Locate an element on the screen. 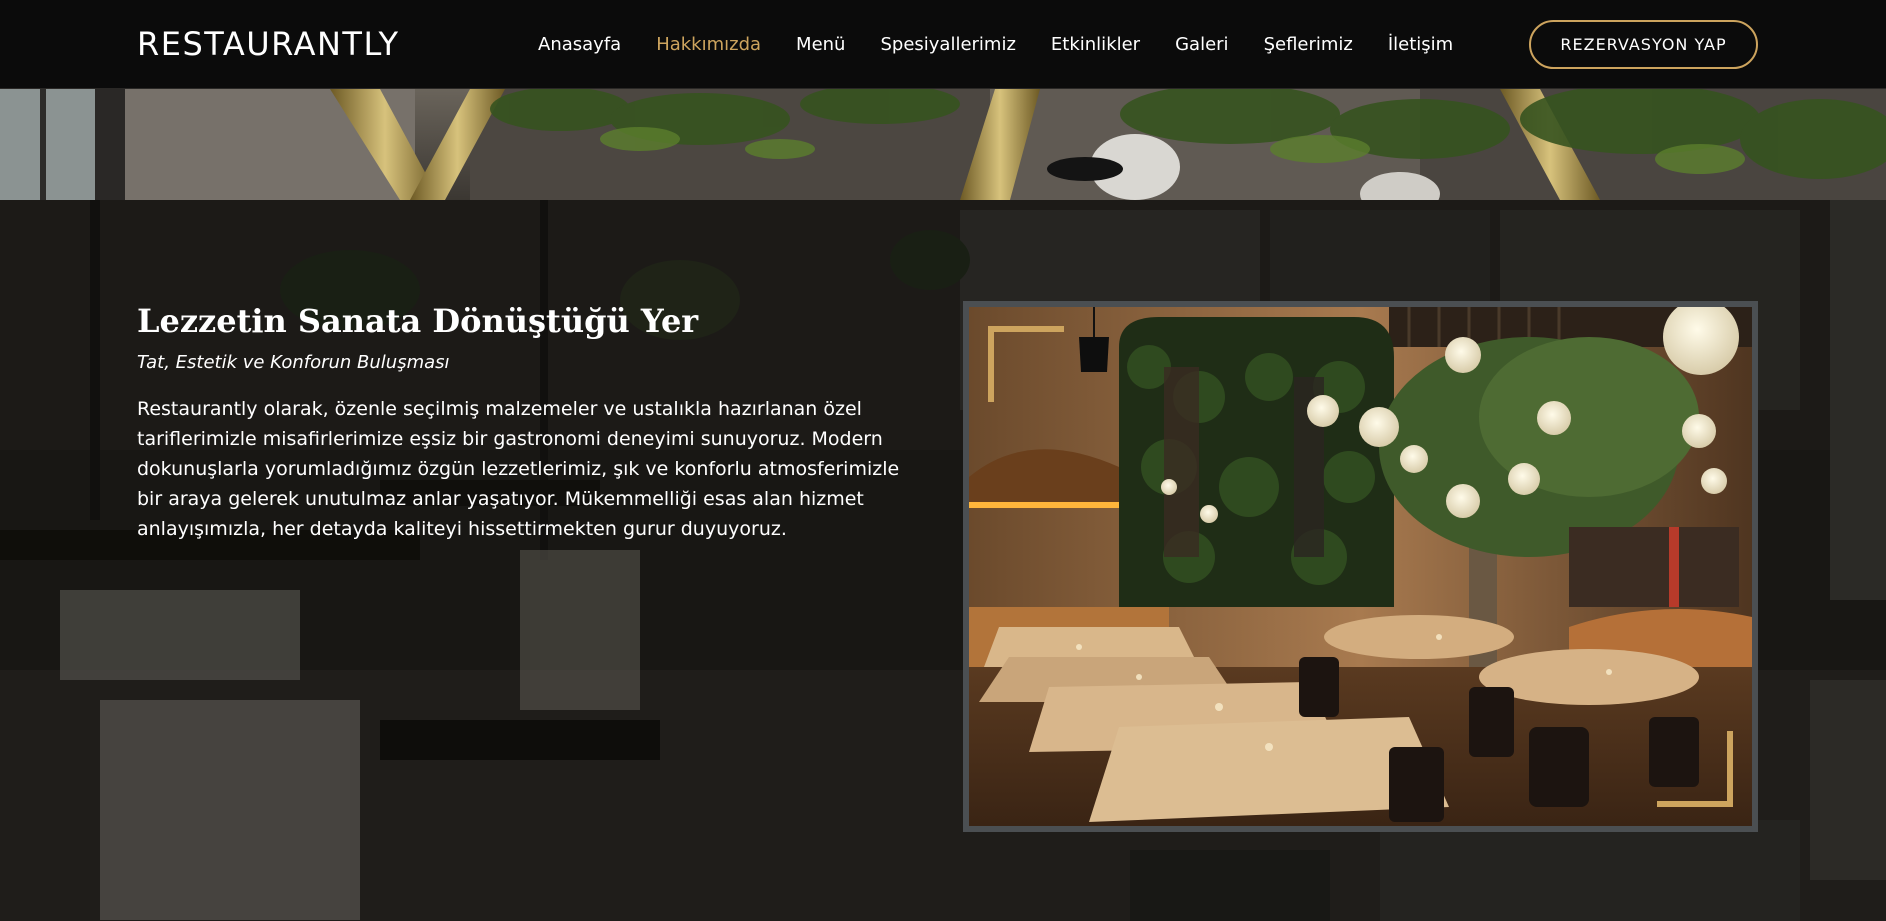 The image size is (1886, 921). nav-link-spesiyallerimiz: Spesiyallerimiz is located at coordinates (947, 45).